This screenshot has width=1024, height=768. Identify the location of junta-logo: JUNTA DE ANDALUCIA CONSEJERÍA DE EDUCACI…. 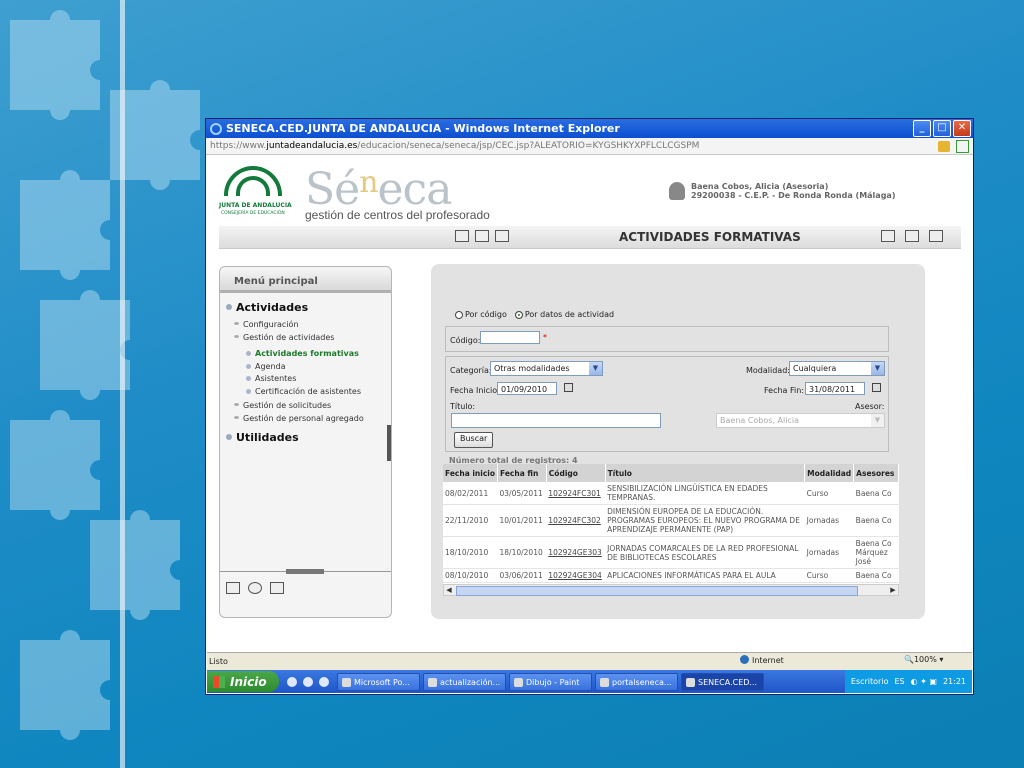
(255, 194).